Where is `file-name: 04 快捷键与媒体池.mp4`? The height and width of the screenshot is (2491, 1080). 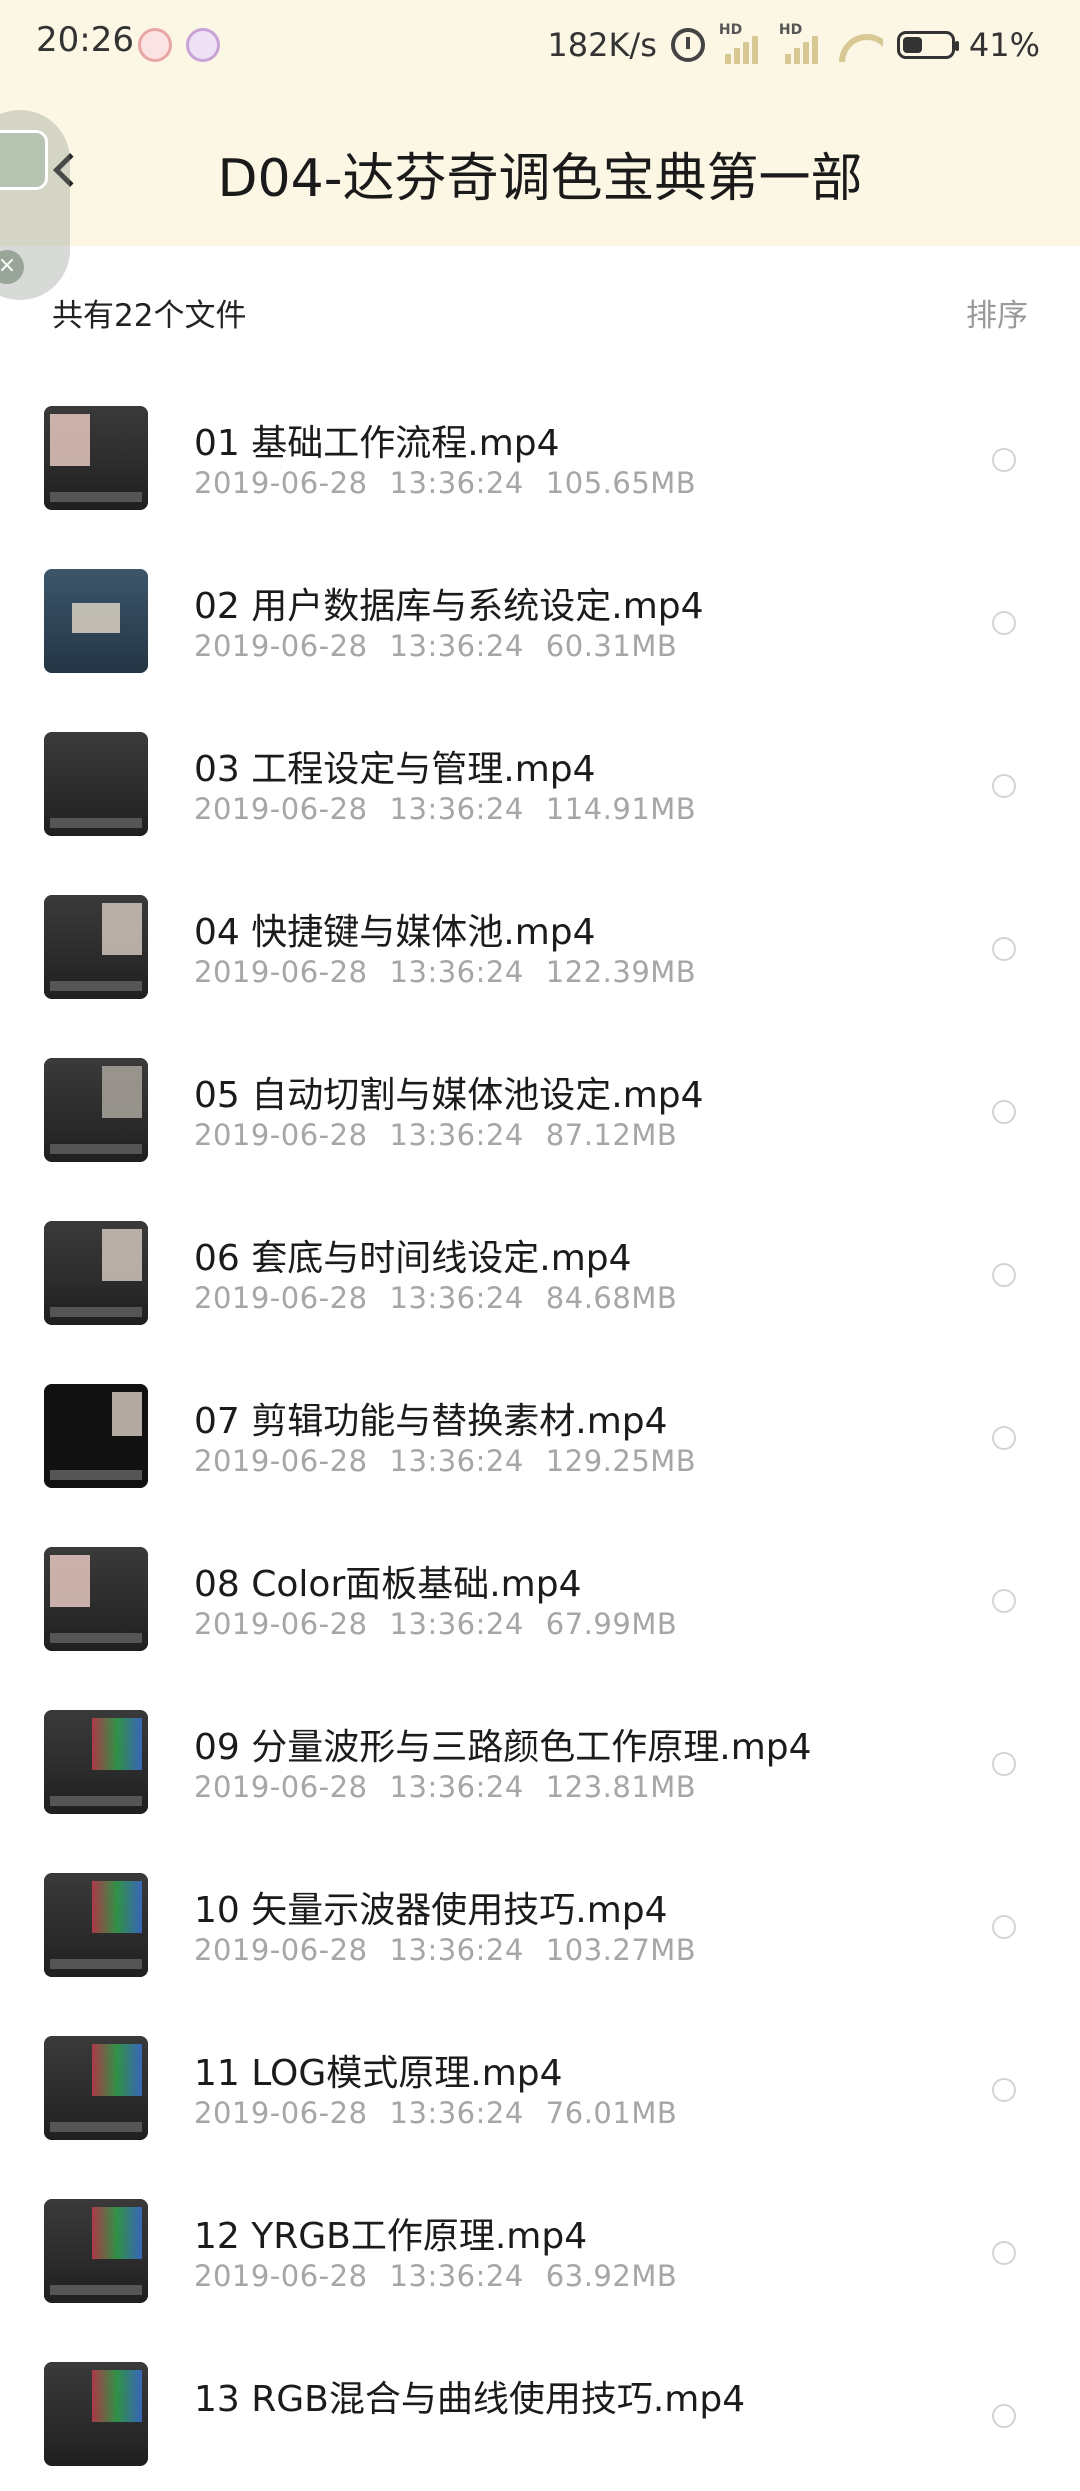 file-name: 04 快捷键与媒体池.mp4 is located at coordinates (395, 932).